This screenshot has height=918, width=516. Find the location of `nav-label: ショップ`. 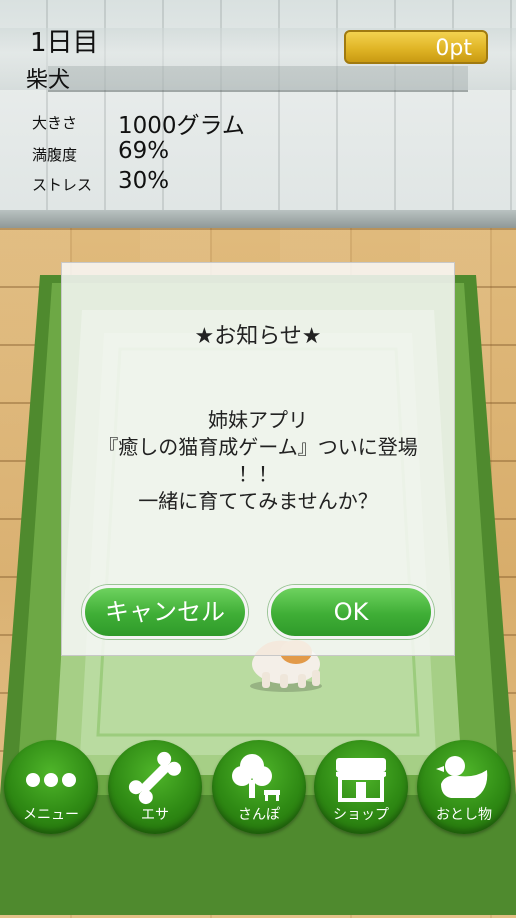

nav-label: ショップ is located at coordinates (361, 815).